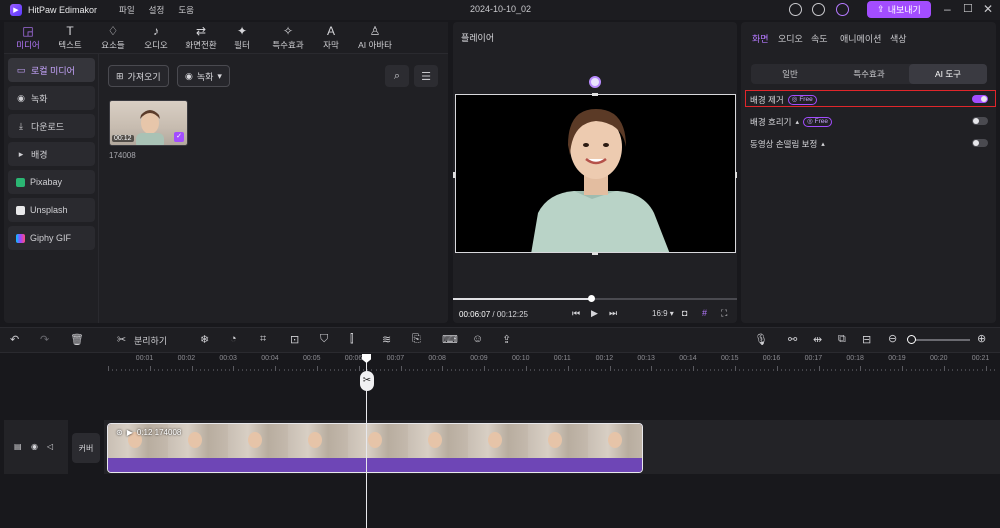  Describe the element at coordinates (157, 10) in the screenshot. I see `menu-settings: 설정` at that location.